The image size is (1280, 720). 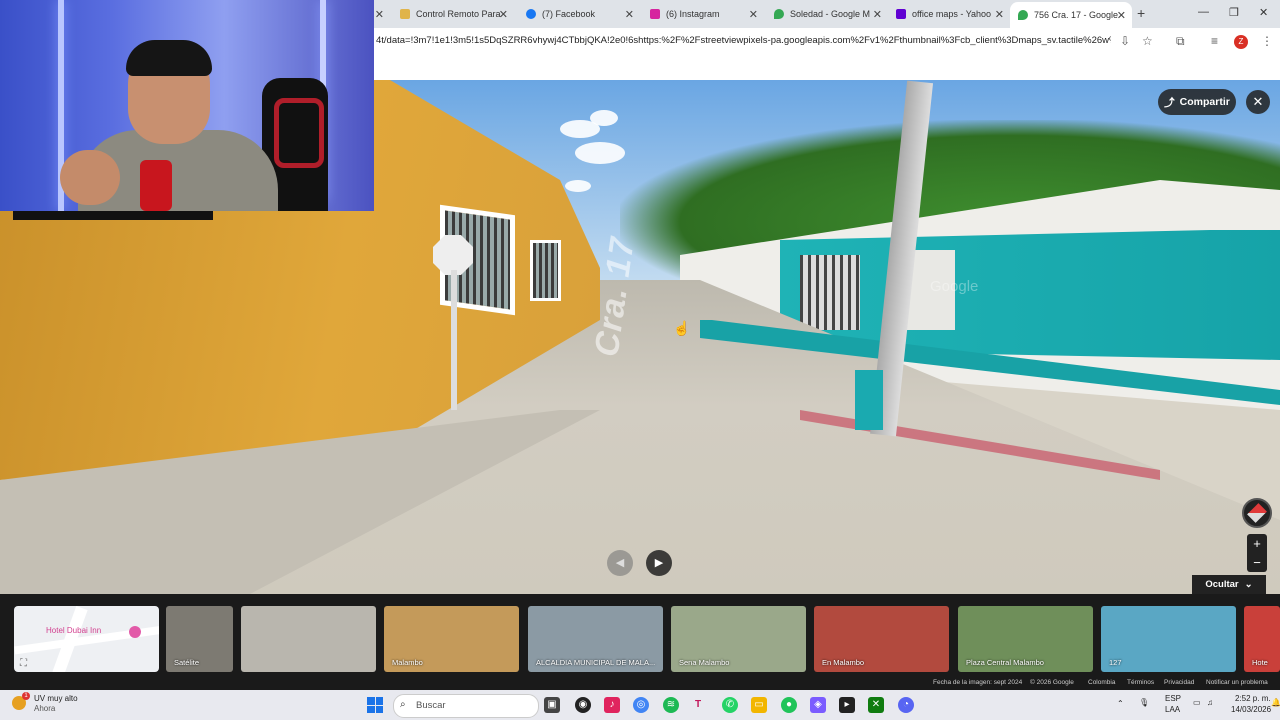 I want to click on restore-button: ❐, so click(x=1234, y=12).